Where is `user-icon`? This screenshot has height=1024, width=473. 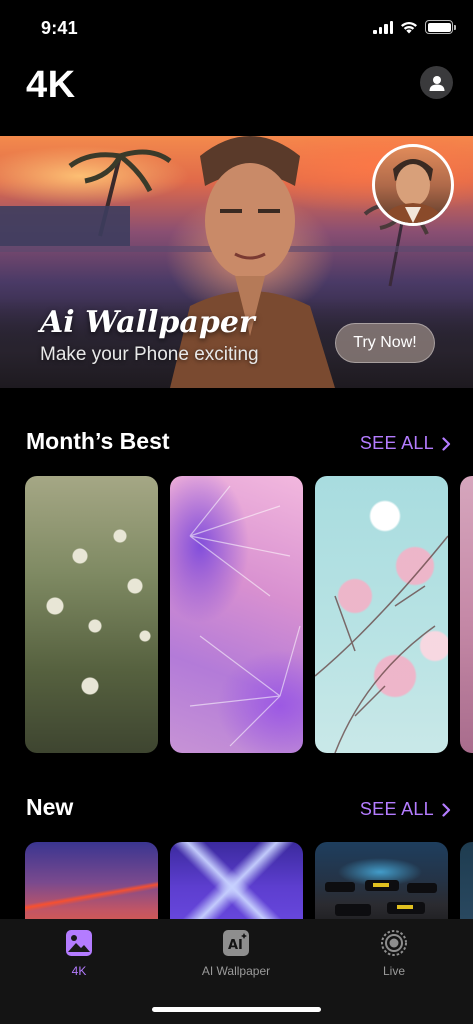 user-icon is located at coordinates (436, 83).